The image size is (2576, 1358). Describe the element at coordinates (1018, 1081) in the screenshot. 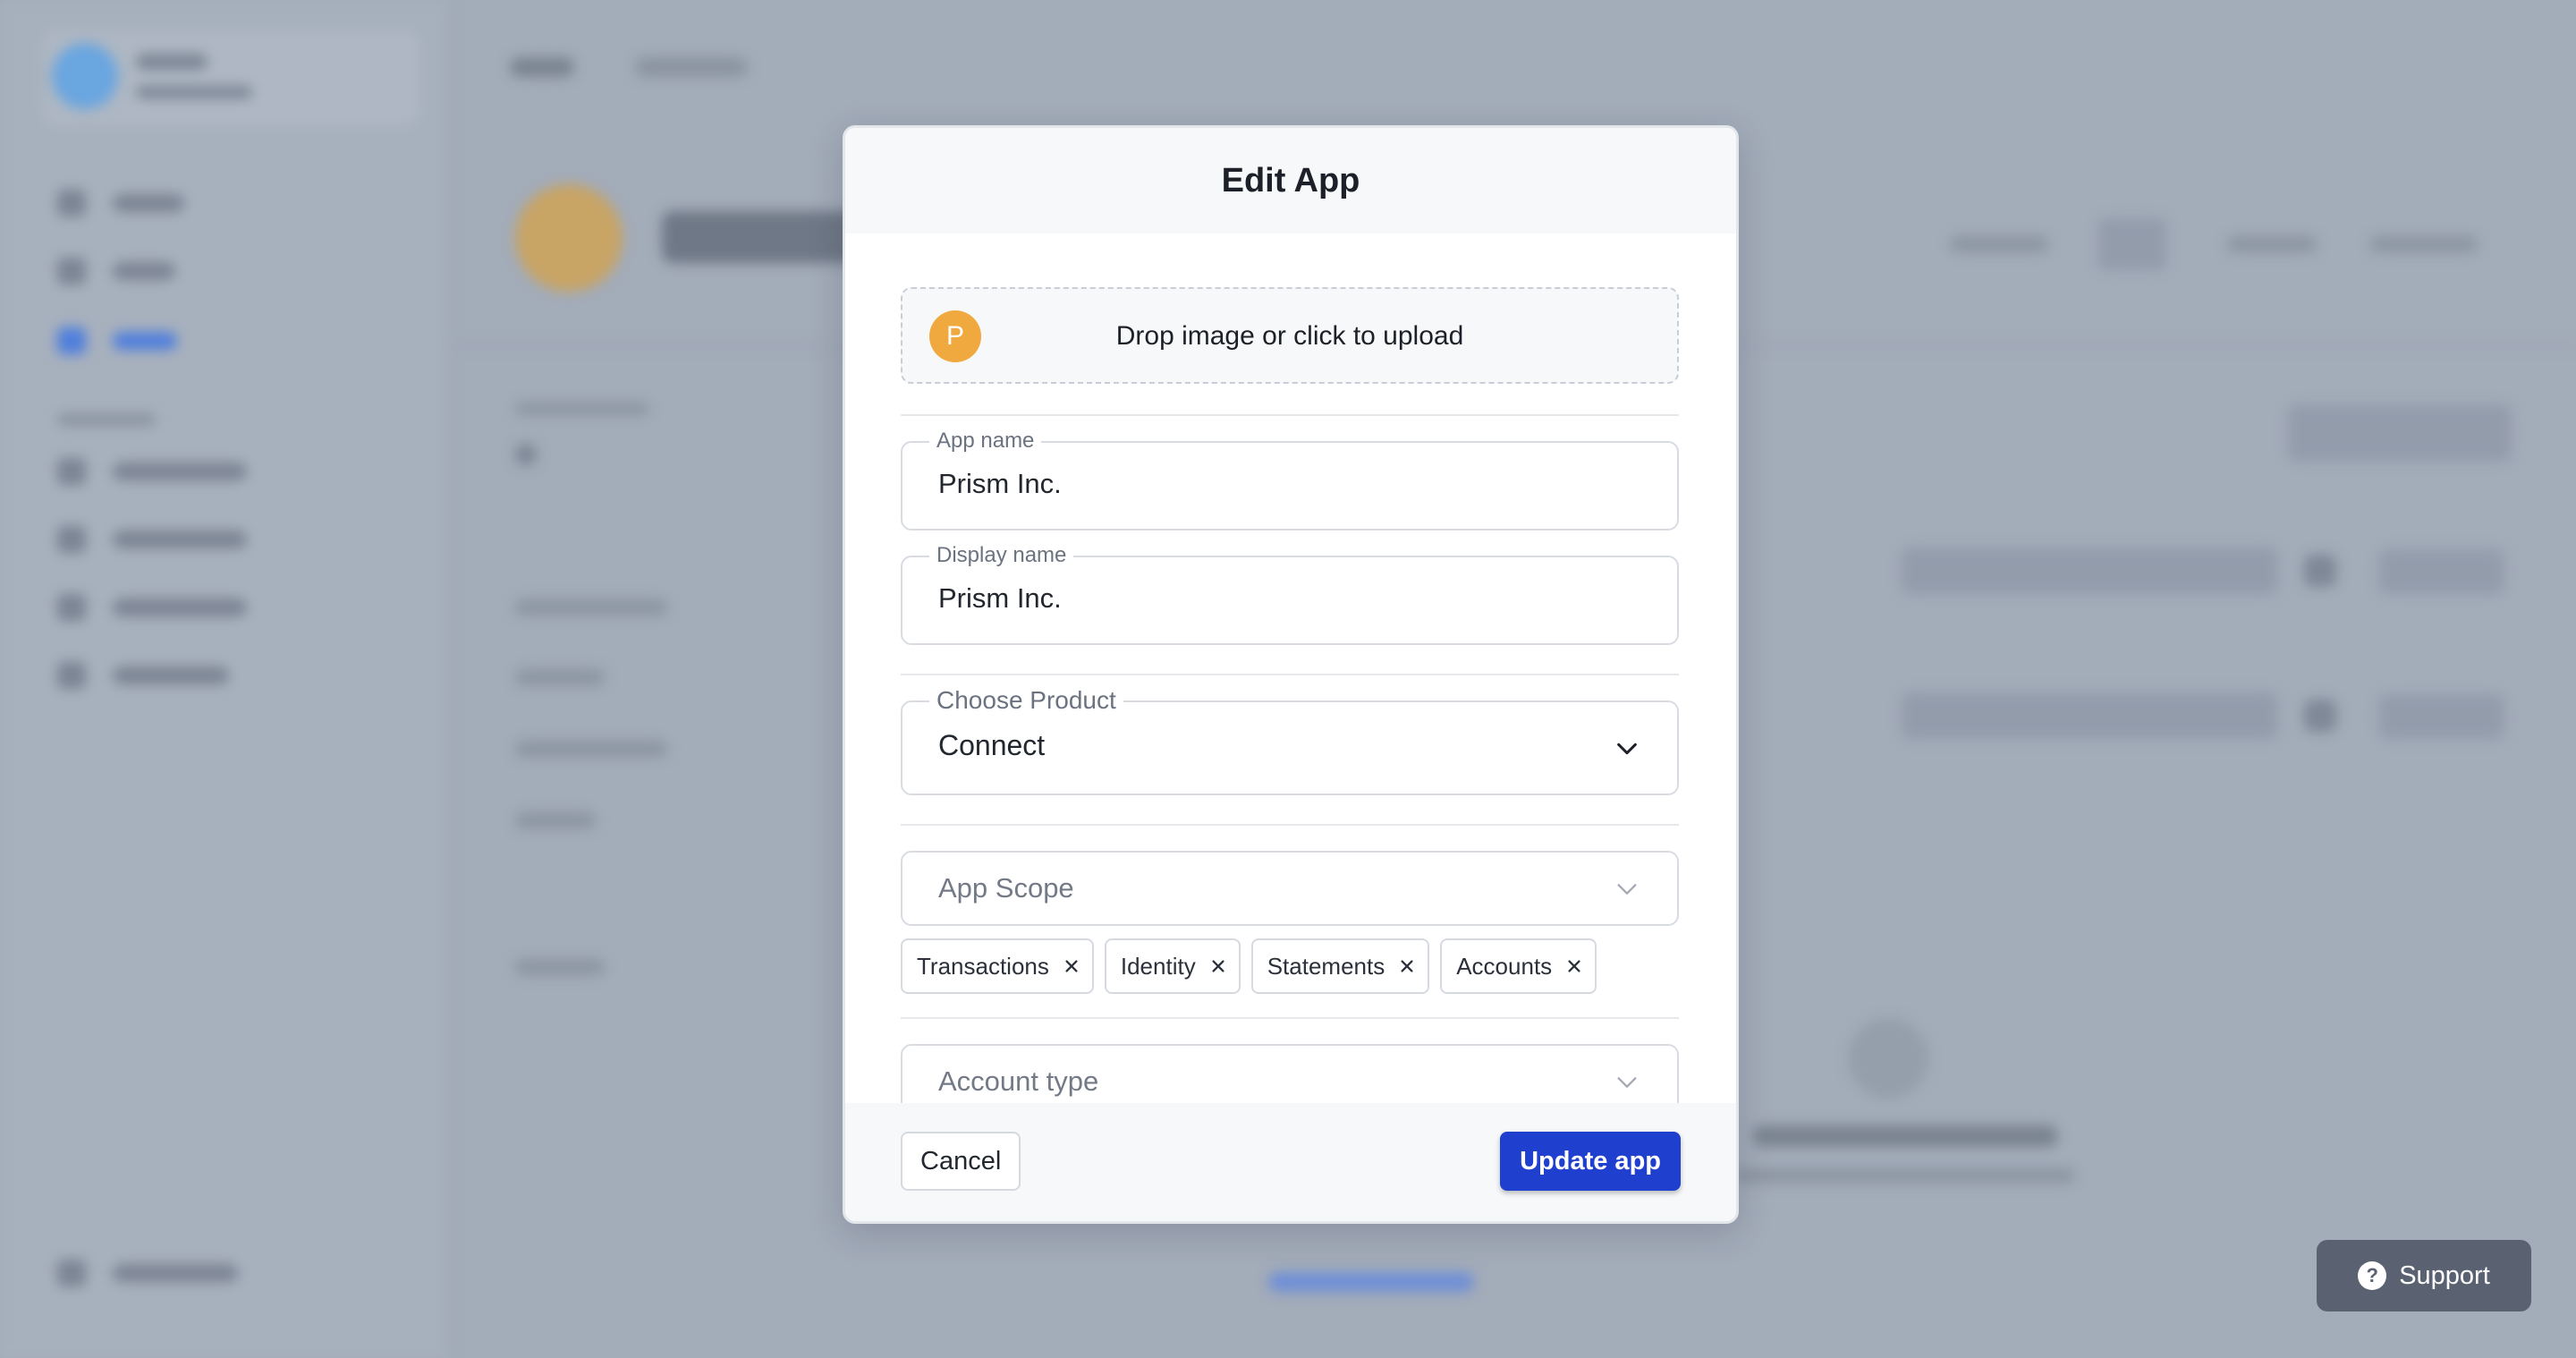

I see `account-type-placeholder: Account type` at that location.